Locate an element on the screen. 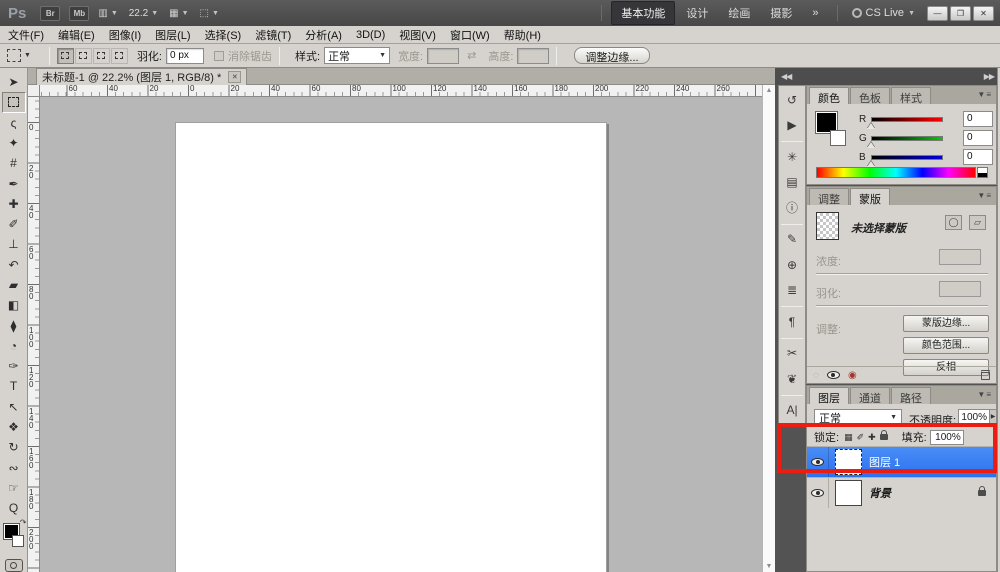 The image size is (1000, 572). lock-pixels-icon: ✐ is located at coordinates (861, 437).